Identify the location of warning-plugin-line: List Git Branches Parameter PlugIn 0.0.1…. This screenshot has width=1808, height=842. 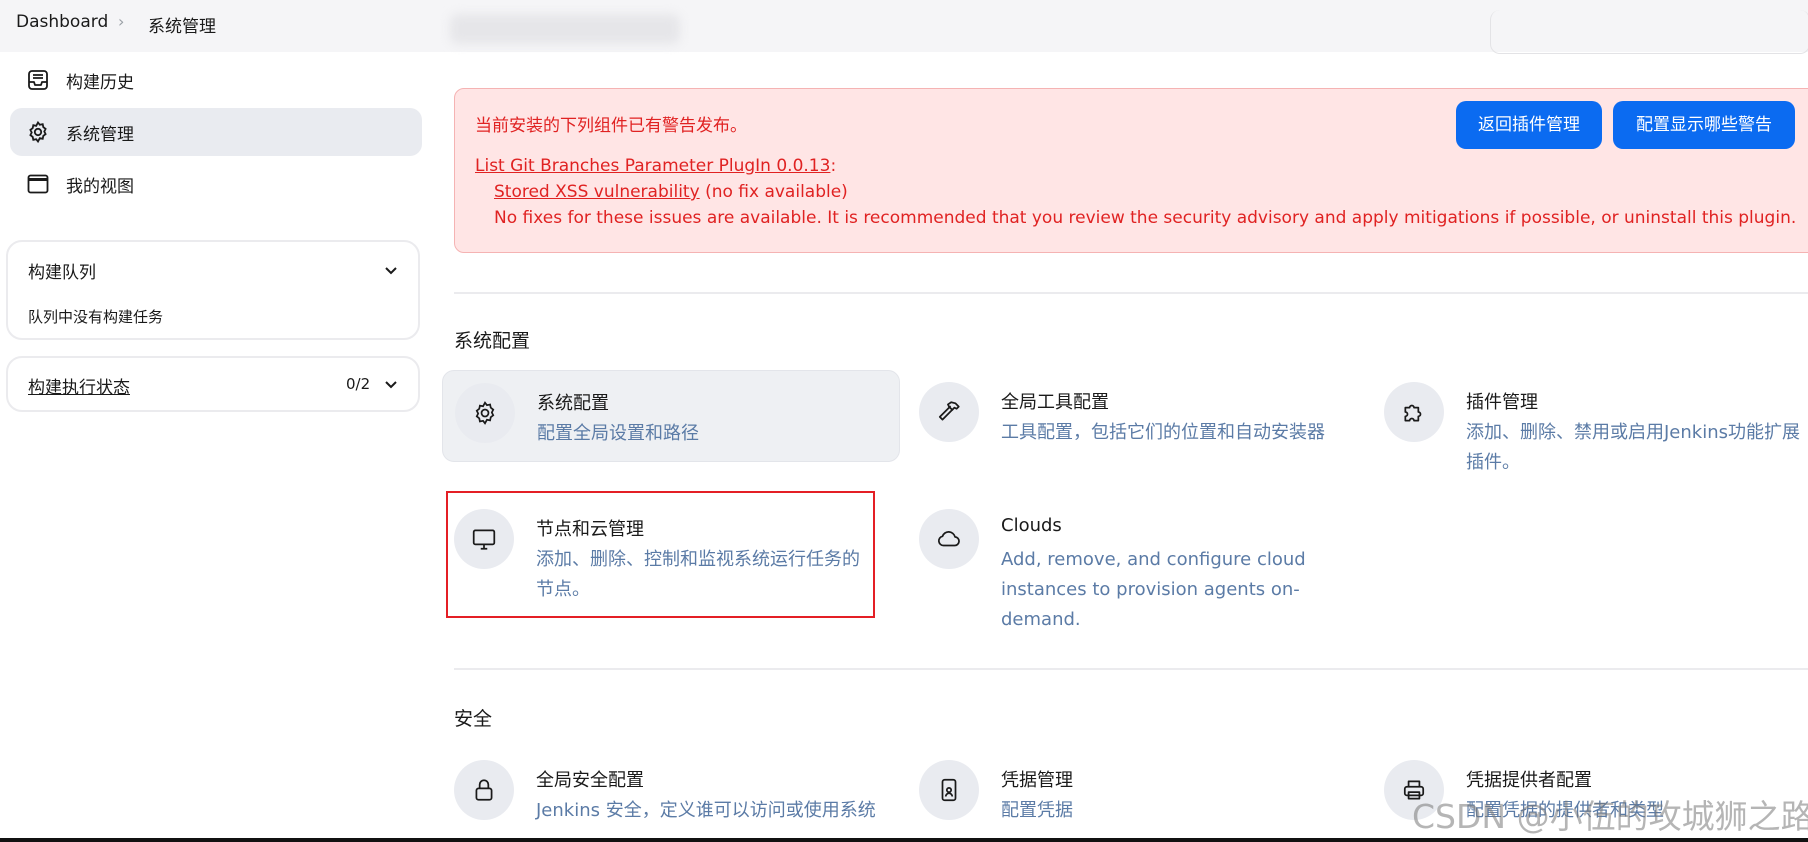
(655, 166).